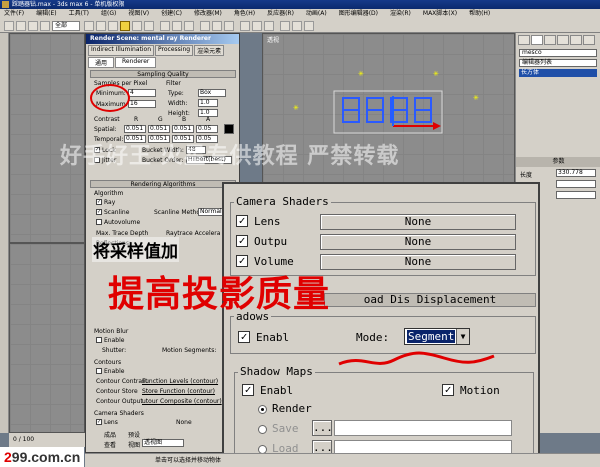  Describe the element at coordinates (188, 460) in the screenshot. I see `status-hint: 单击可以选择并移动物体` at that location.